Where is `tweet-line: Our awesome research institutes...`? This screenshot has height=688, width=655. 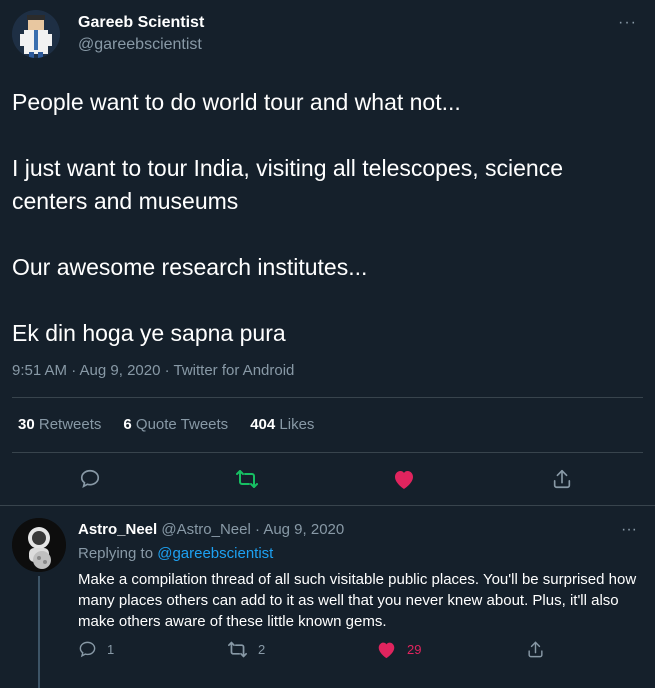
tweet-line: Our awesome research institutes... is located at coordinates (190, 267).